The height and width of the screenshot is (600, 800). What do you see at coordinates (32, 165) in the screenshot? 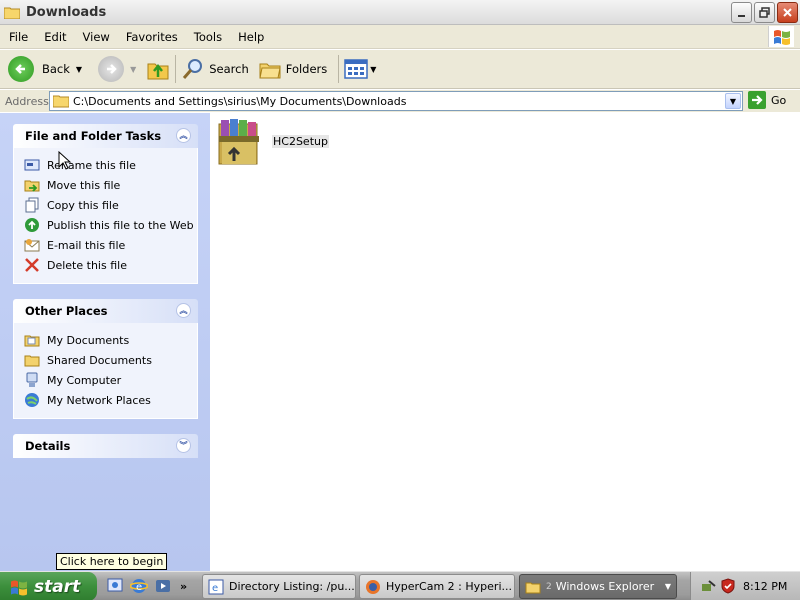
I see `rename-icon` at bounding box center [32, 165].